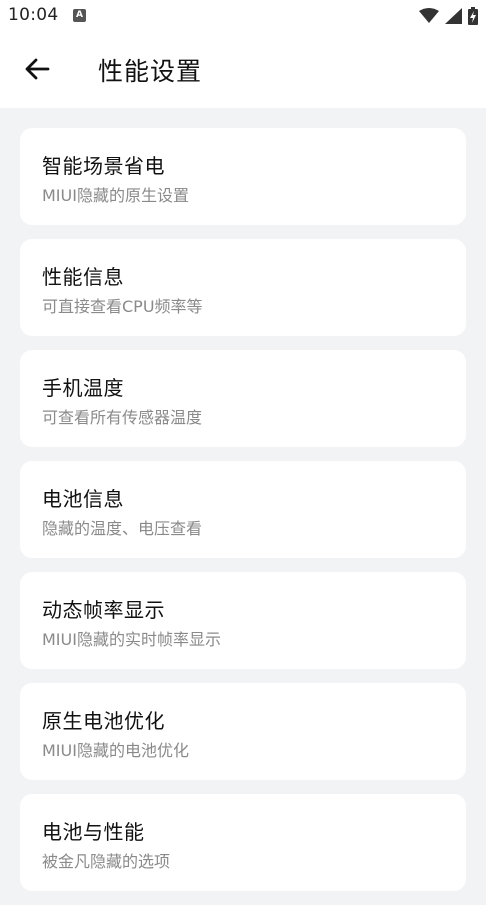  Describe the element at coordinates (106, 861) in the screenshot. I see `setting-subtitle: 被金凡隐藏的选项` at that location.